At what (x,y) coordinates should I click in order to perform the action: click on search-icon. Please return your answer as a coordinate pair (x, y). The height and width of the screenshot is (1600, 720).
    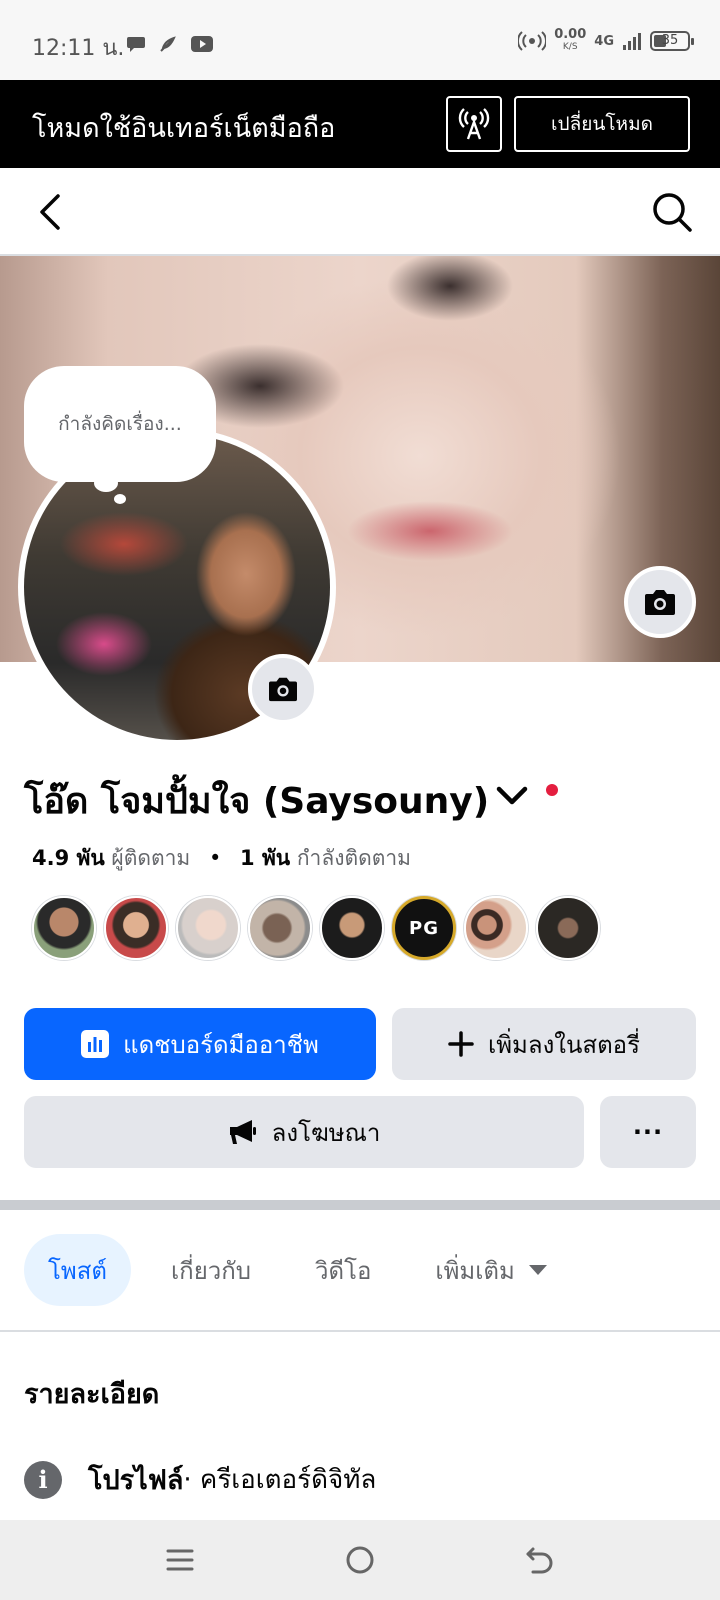
    Looking at the image, I should click on (672, 212).